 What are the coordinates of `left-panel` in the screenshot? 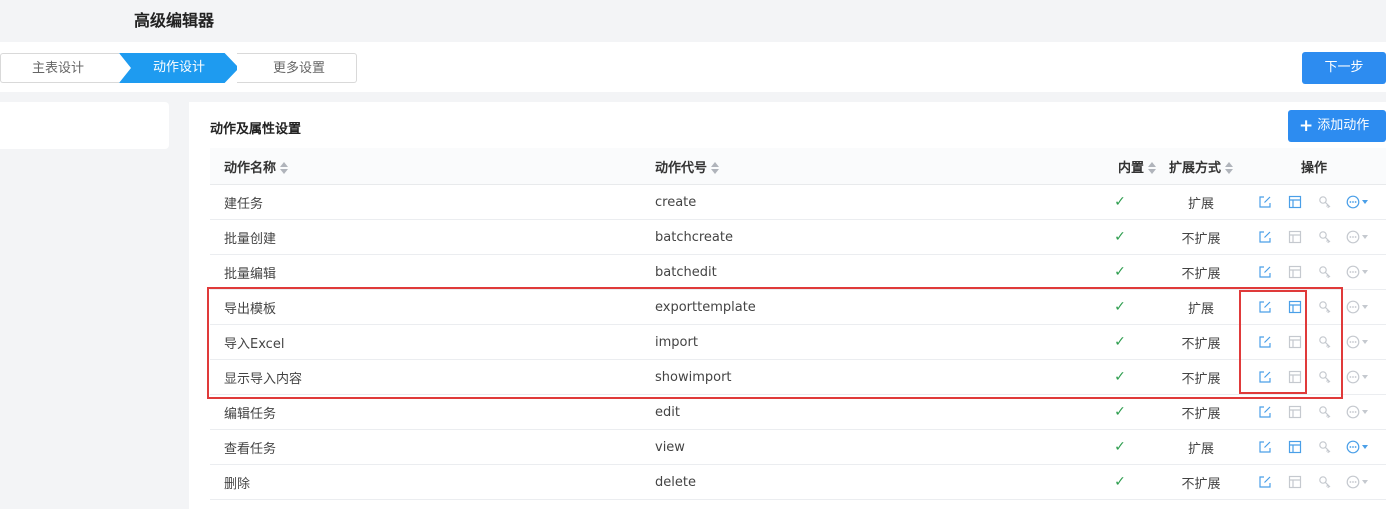 It's located at (84, 125).